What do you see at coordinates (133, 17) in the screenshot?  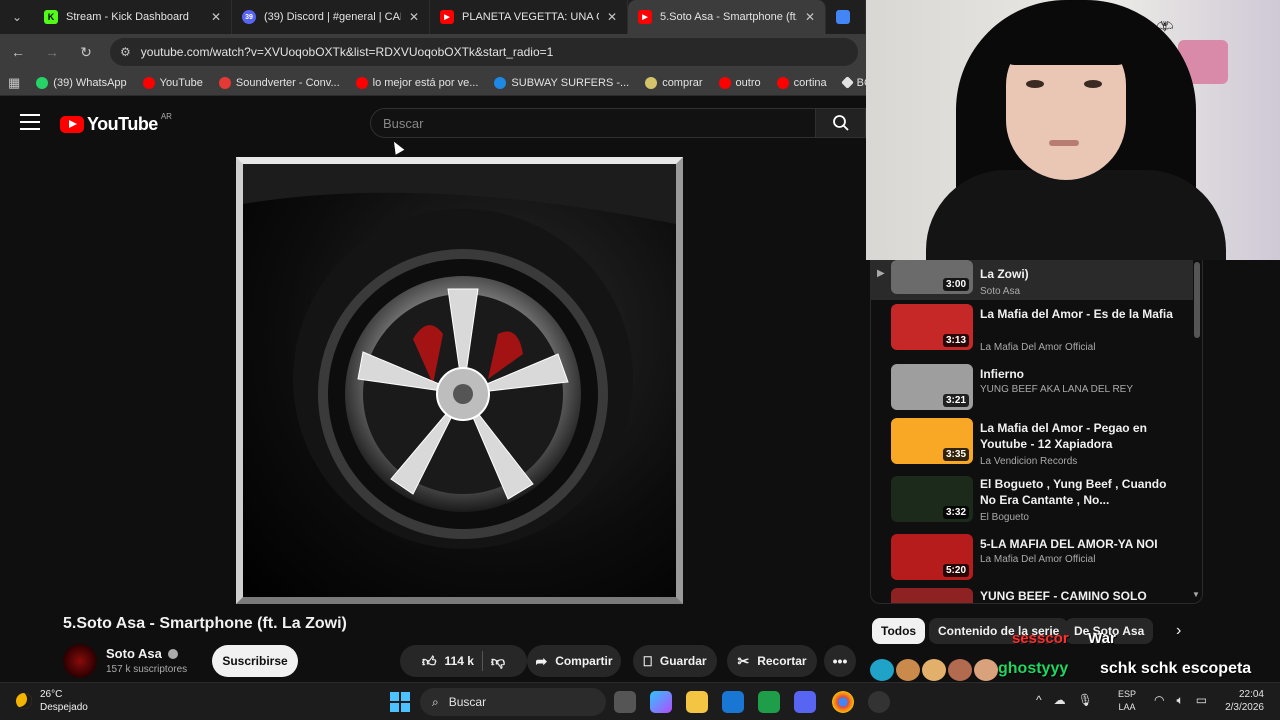 I see `tab-kick: K Stream - Kick Dashboard ✕` at bounding box center [133, 17].